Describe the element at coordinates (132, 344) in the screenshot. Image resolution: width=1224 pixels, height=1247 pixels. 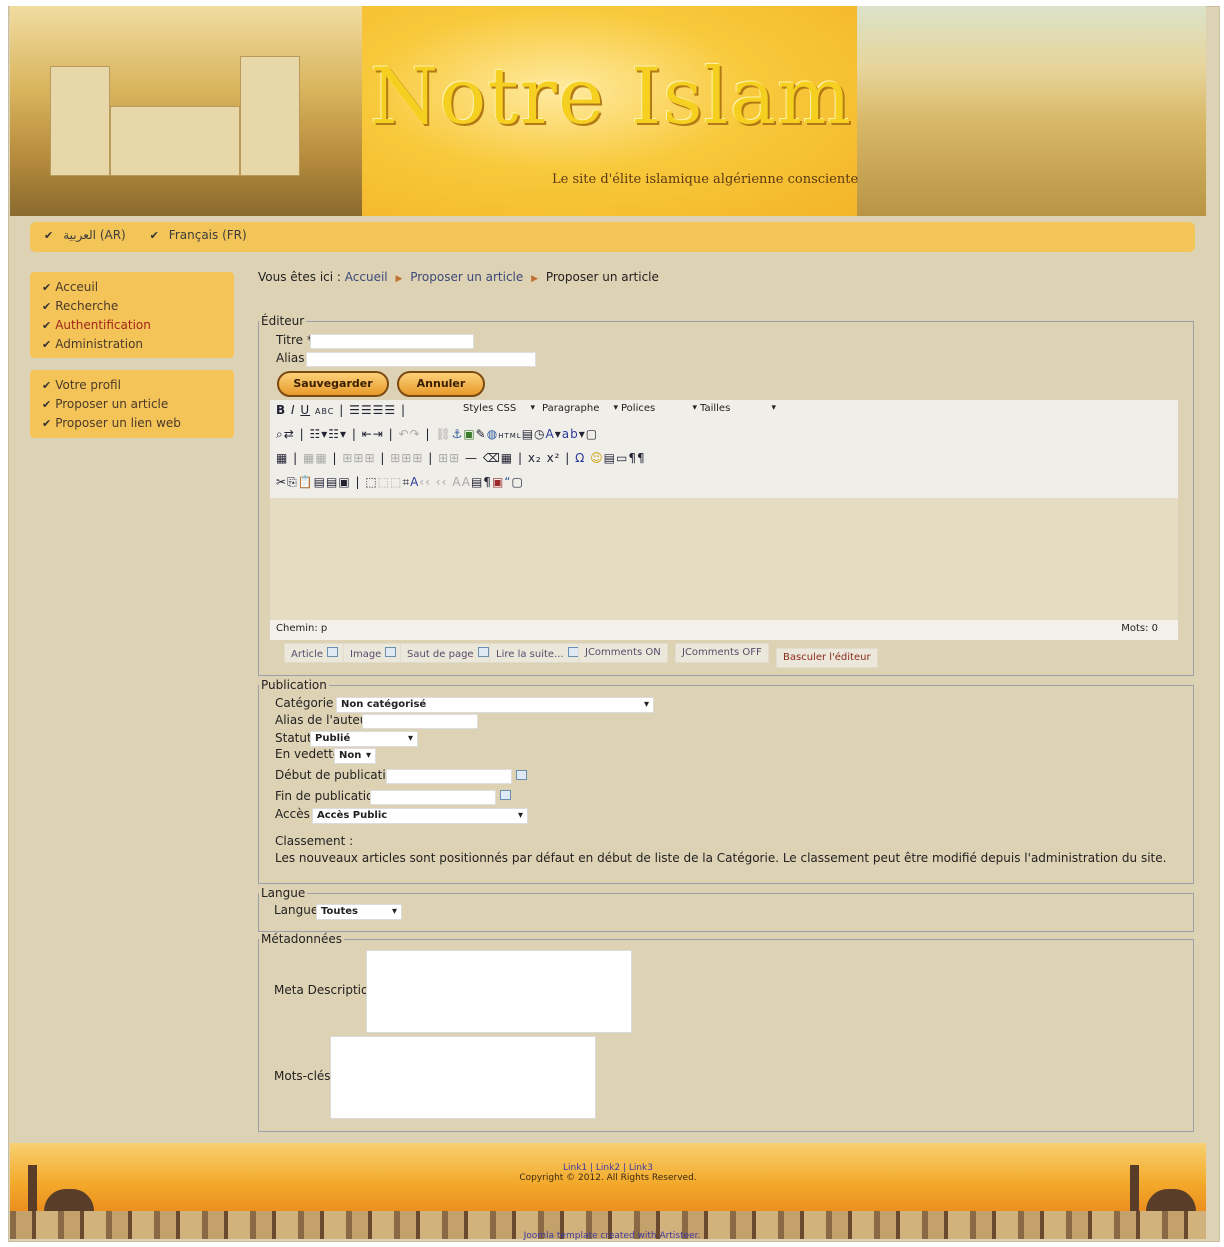
I see `menu-item-administration: ✔ Administration` at that location.